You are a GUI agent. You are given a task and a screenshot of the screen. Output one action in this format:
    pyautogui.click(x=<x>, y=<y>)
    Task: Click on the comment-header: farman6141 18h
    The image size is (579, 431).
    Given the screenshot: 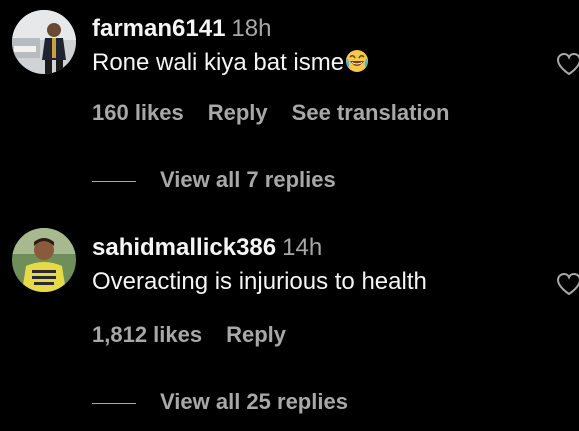 What is the action you would take?
    pyautogui.click(x=315, y=29)
    